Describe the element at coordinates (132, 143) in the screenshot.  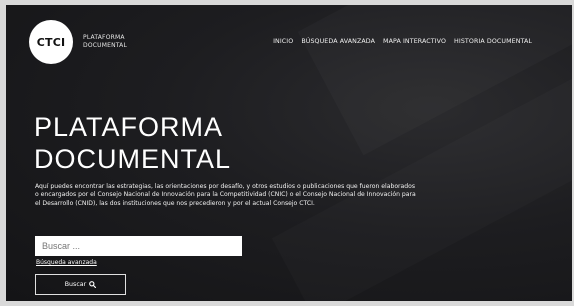
I see `page-title: PLATAFORMA DOCUMENTAL` at that location.